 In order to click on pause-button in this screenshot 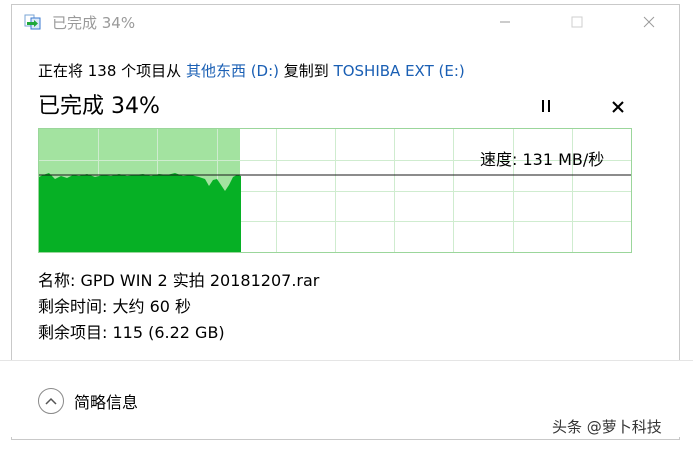, I will do `click(546, 106)`.